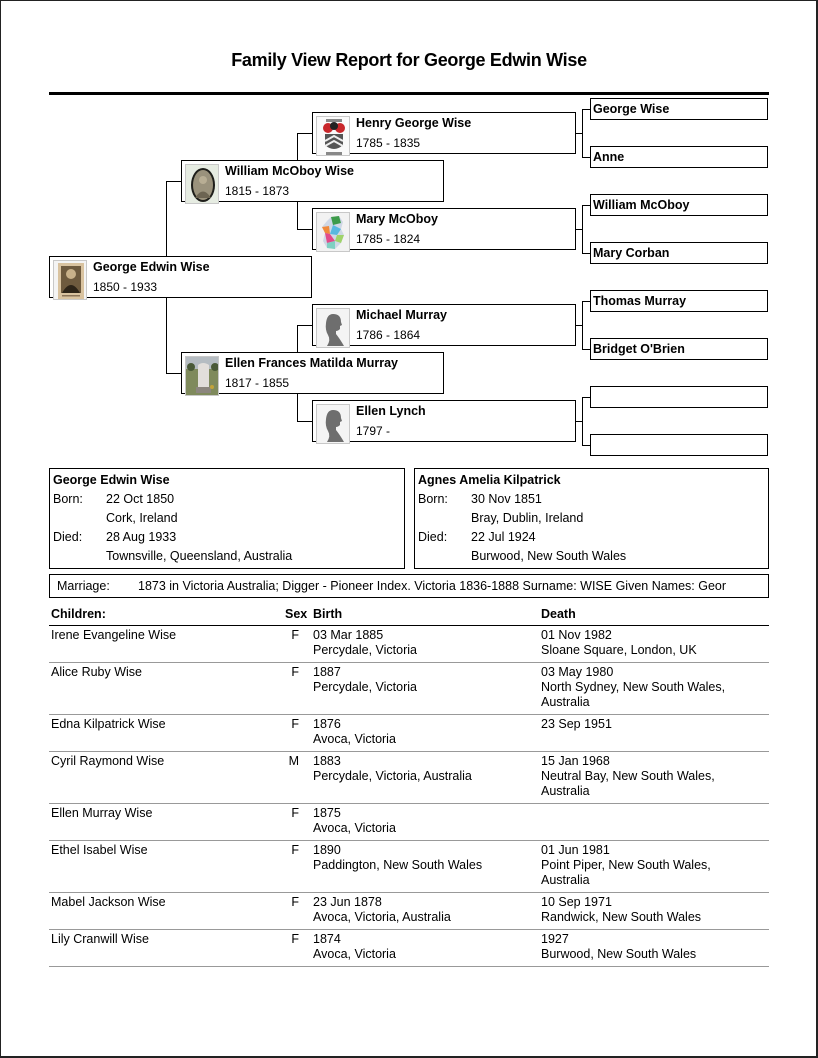  I want to click on death-date: 15 Jan 1968, so click(575, 761).